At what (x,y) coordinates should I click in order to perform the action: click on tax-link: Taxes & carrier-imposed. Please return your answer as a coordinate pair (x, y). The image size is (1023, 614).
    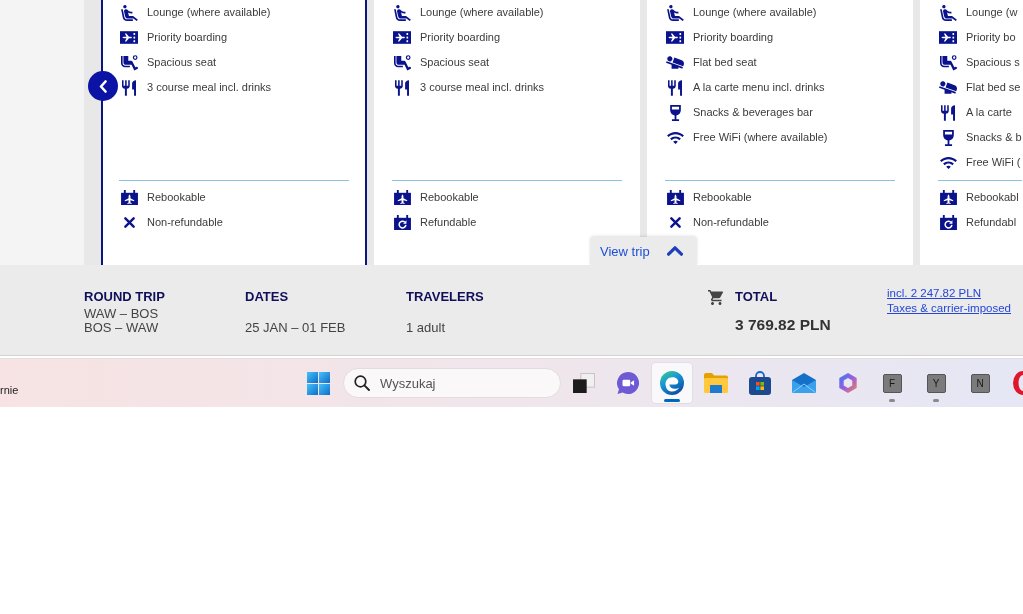
    Looking at the image, I should click on (949, 308).